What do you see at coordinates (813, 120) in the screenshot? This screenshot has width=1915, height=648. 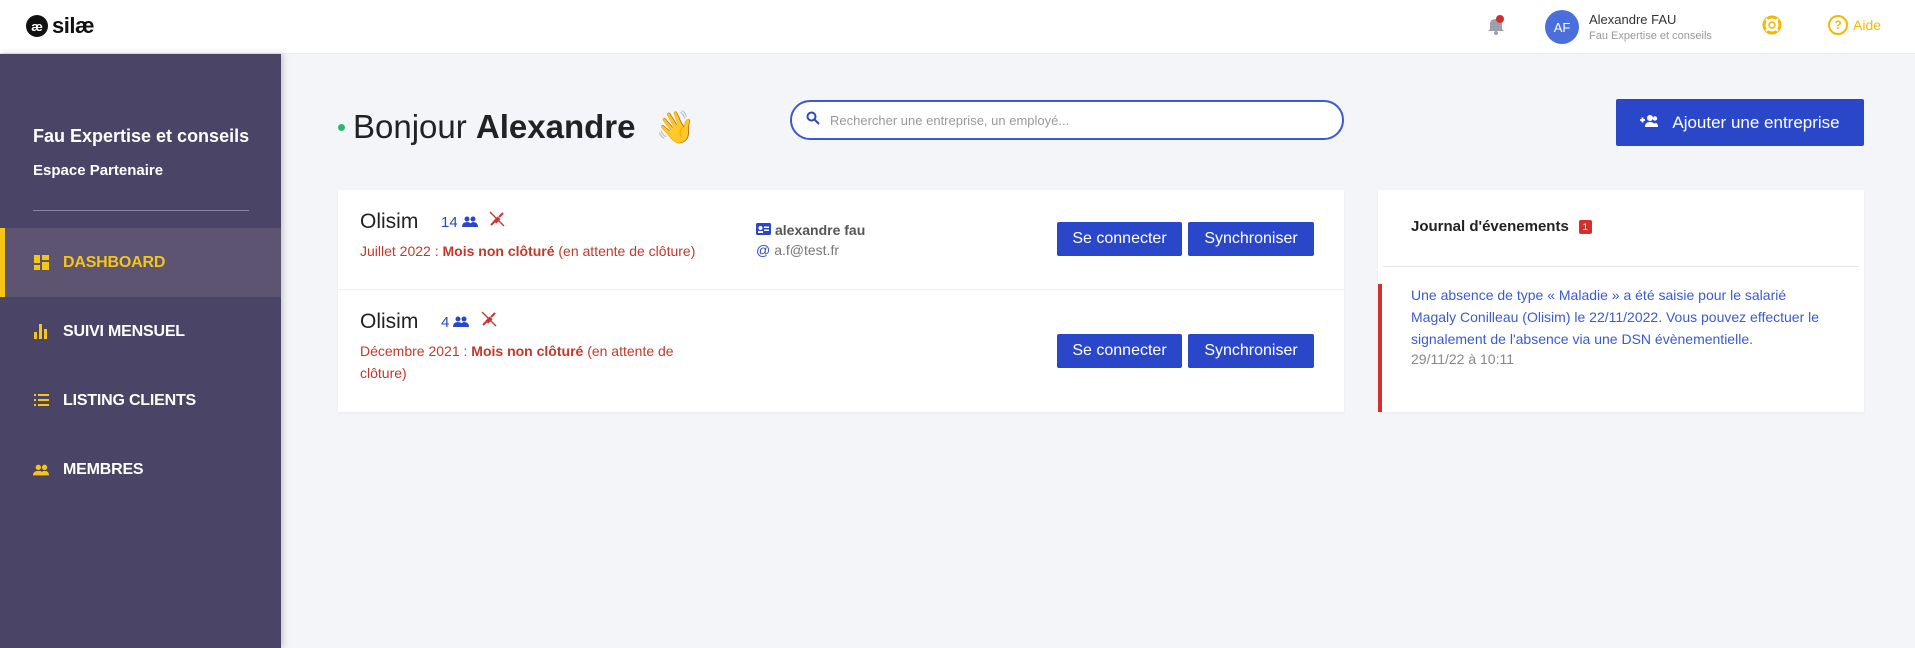 I see `search-icon` at bounding box center [813, 120].